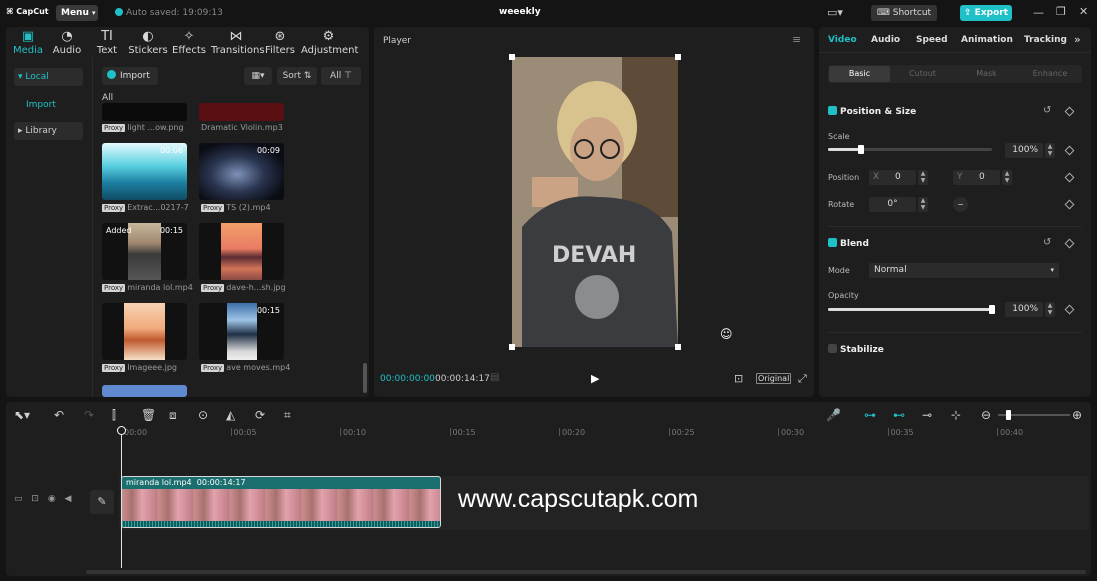 This screenshot has width=1097, height=581. Describe the element at coordinates (964, 270) in the screenshot. I see `mode-select: Normal ▾` at that location.